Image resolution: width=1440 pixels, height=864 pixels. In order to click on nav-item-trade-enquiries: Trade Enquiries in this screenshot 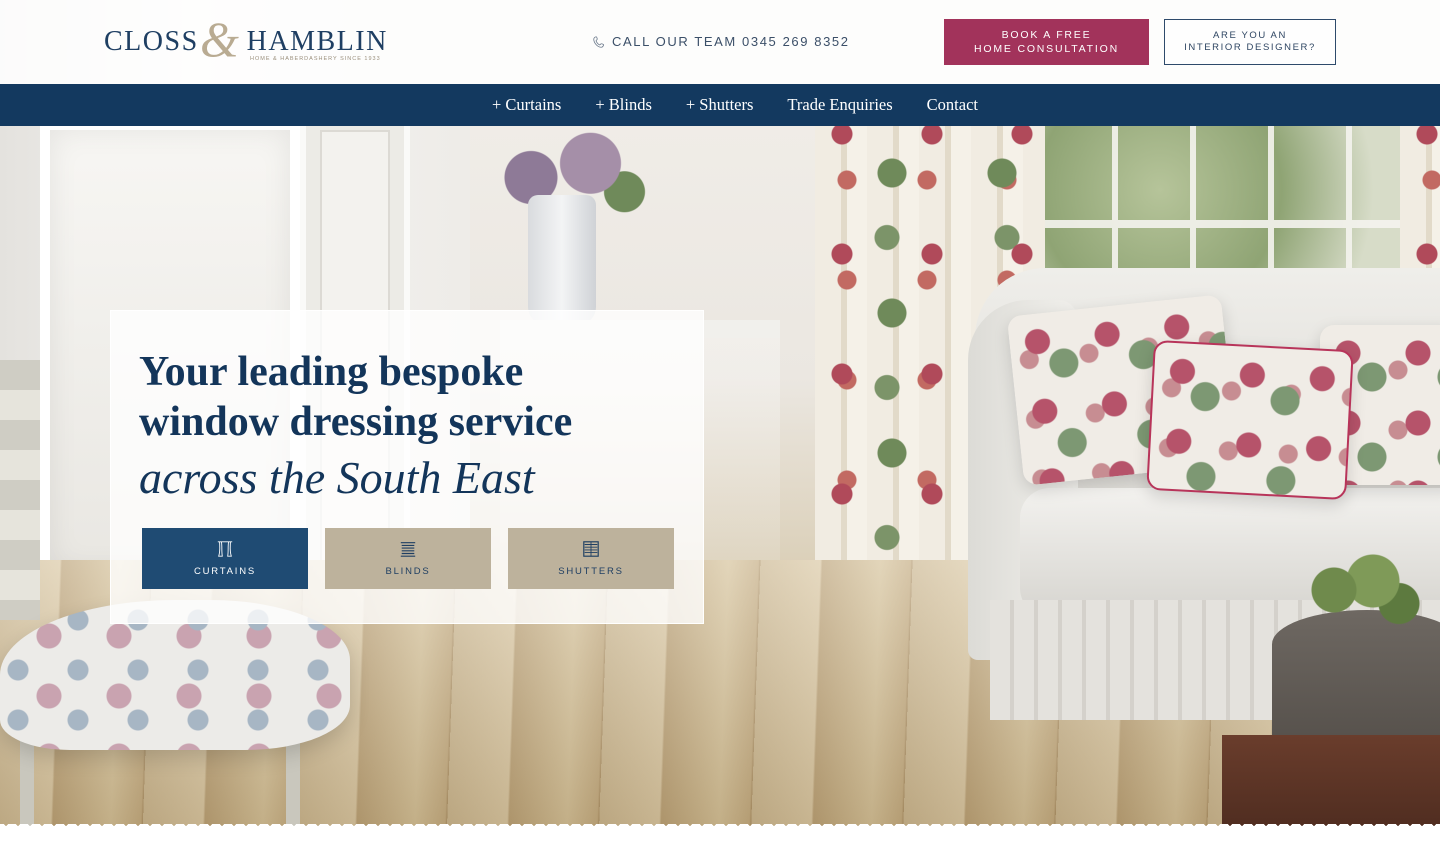, I will do `click(839, 105)`.